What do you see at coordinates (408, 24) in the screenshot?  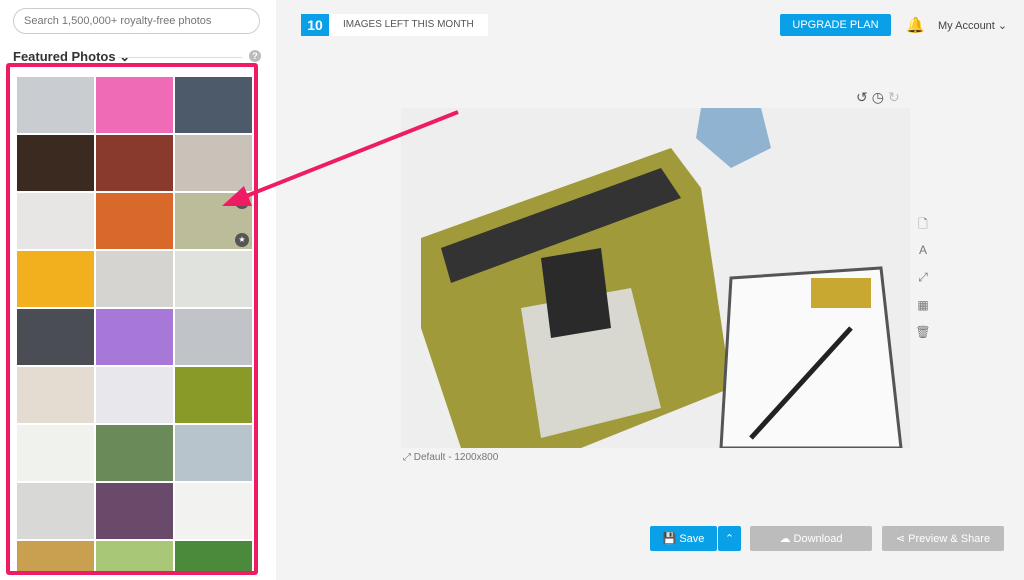 I see `images-left-label: IMAGES LEFT THIS MONTH` at bounding box center [408, 24].